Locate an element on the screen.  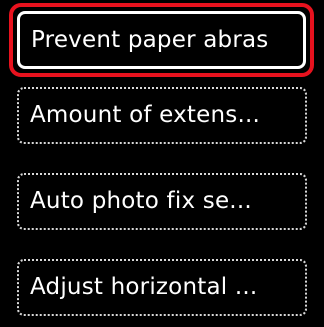
menu-item-label: Prevent paper abras is located at coordinates (150, 40).